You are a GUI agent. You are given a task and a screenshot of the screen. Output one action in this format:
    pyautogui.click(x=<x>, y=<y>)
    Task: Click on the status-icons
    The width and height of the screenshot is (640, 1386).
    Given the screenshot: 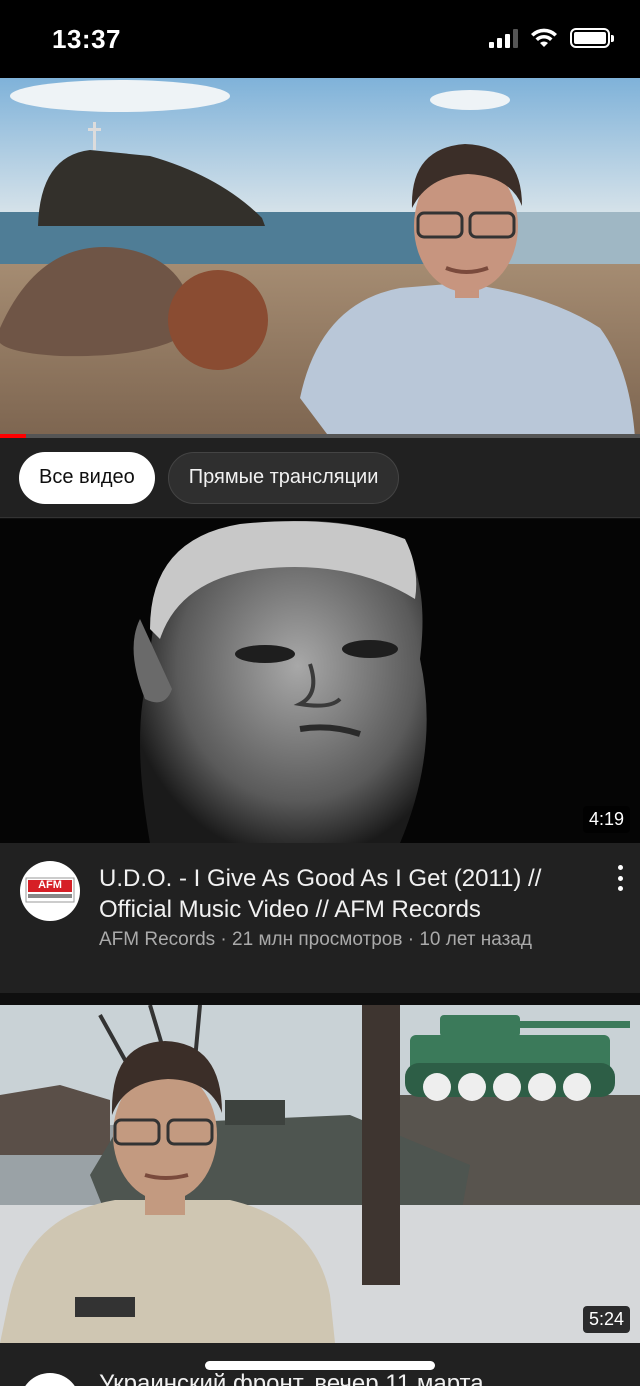 What is the action you would take?
    pyautogui.click(x=551, y=38)
    